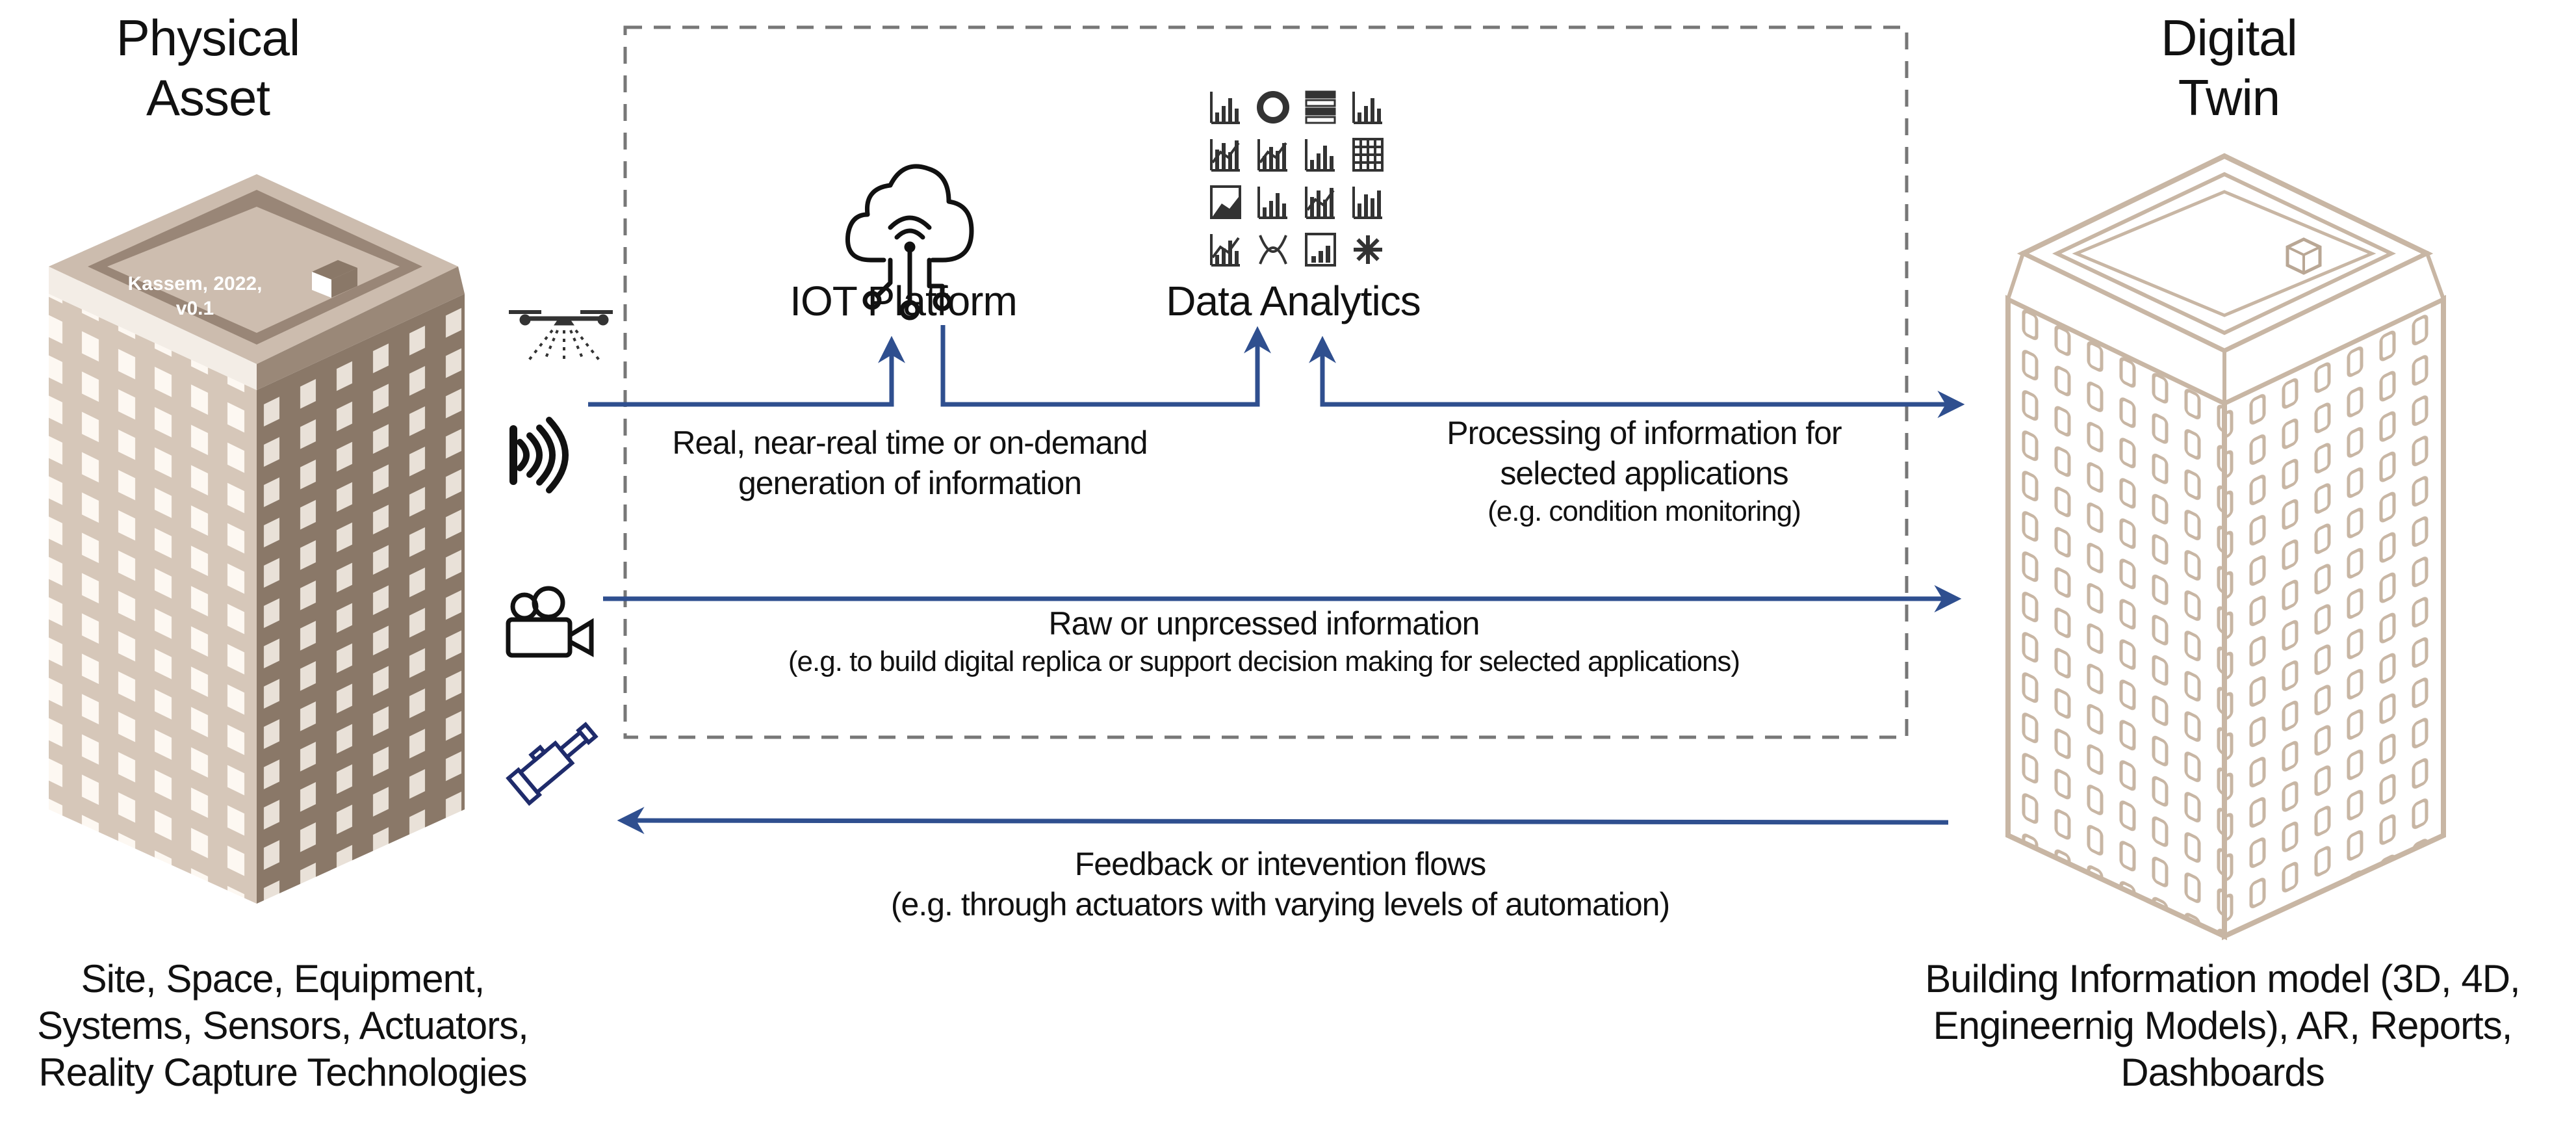 The height and width of the screenshot is (1126, 2576). Describe the element at coordinates (208, 97) in the screenshot. I see `physical-asset-title-line2: Asset` at that location.